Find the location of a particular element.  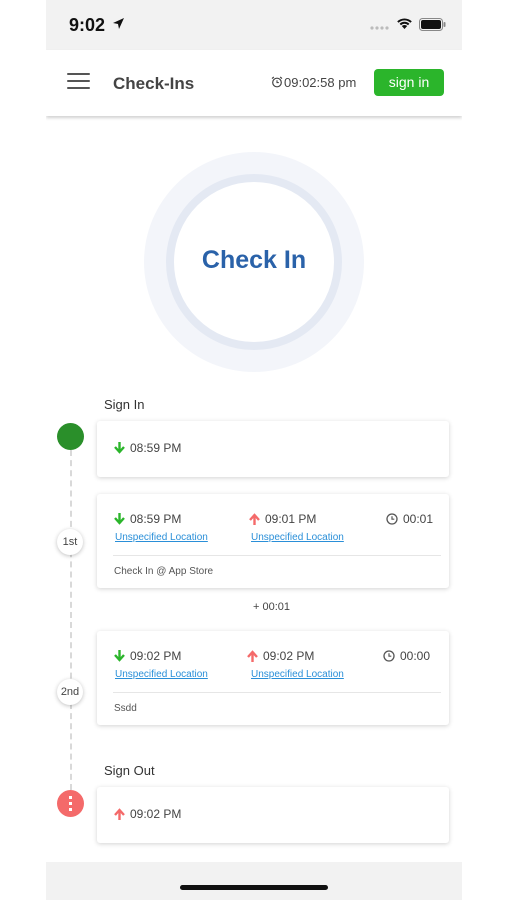

entry-duration-row: 00:00 is located at coordinates (406, 656).